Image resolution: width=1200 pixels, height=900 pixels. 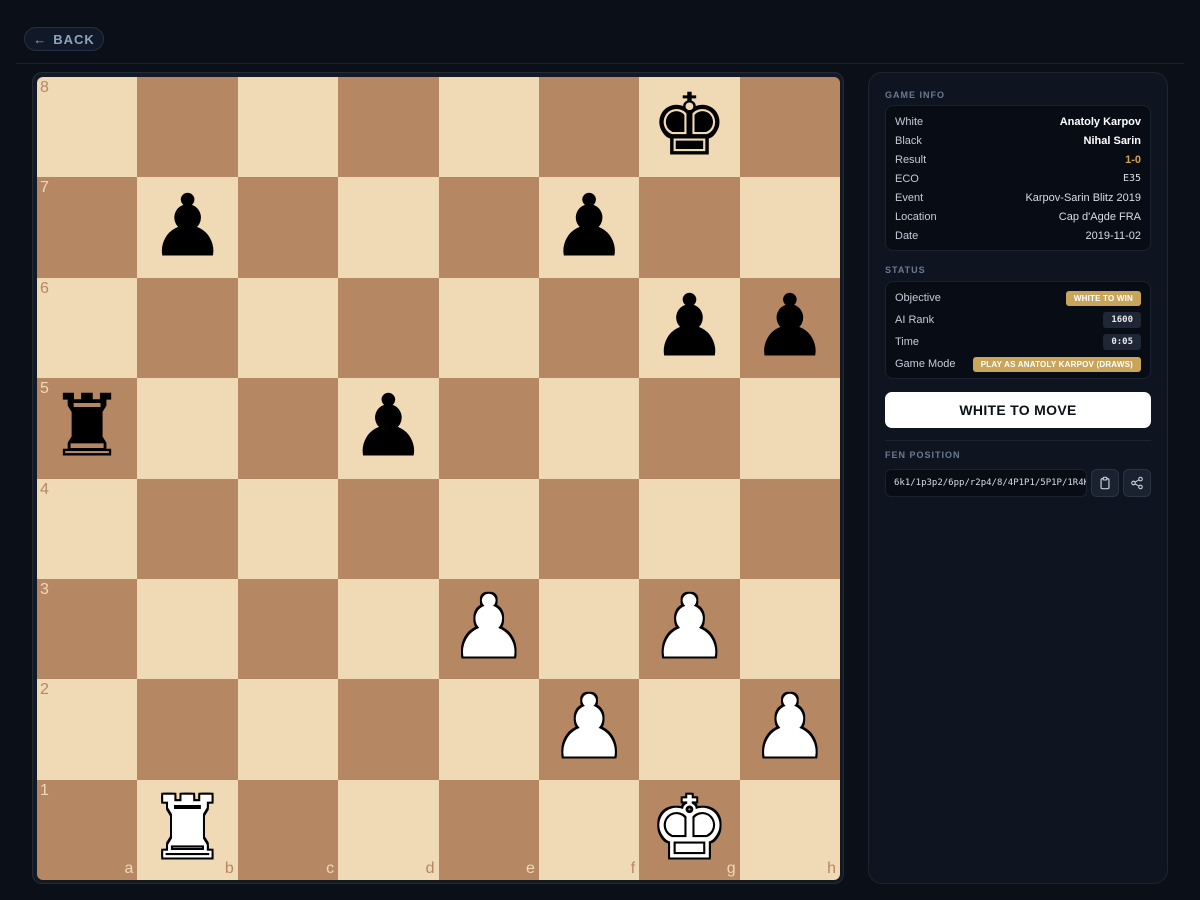 What do you see at coordinates (388, 829) in the screenshot?
I see `square-d1: d` at bounding box center [388, 829].